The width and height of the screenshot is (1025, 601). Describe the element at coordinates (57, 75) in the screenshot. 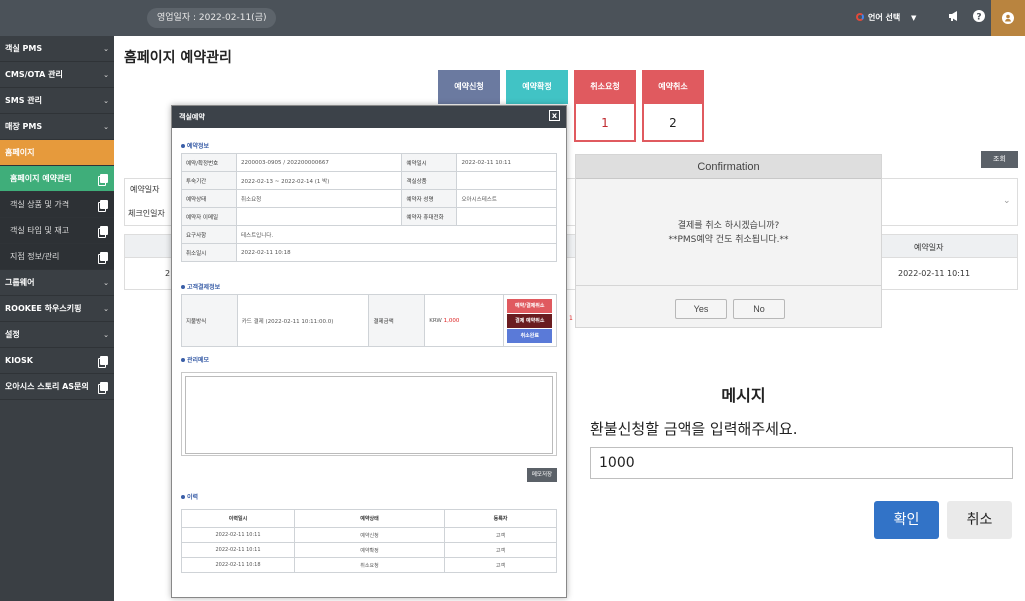

I see `sidebar-item-cms-ota: CMS/OTA 관리 ⌄` at that location.